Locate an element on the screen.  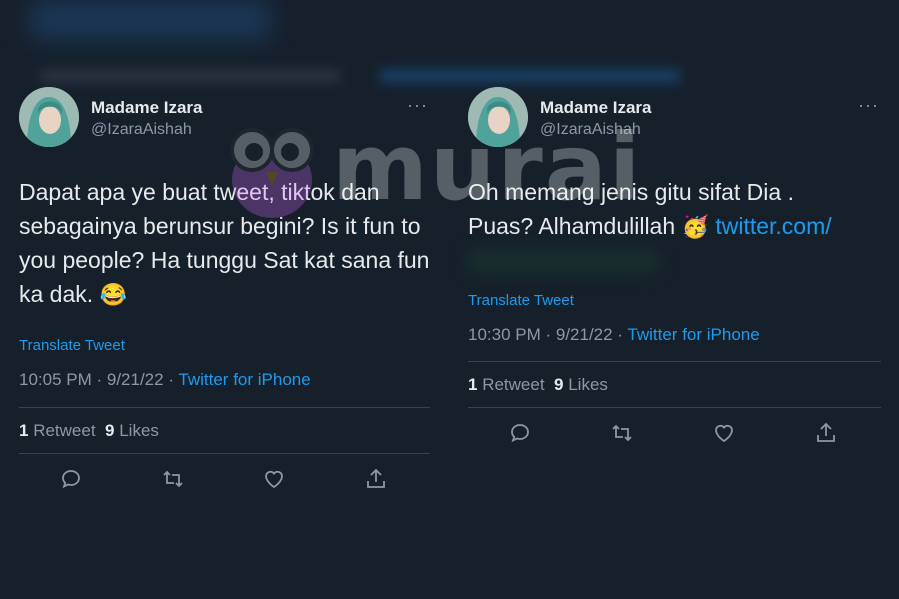
blurred-link-preview is located at coordinates (563, 261).